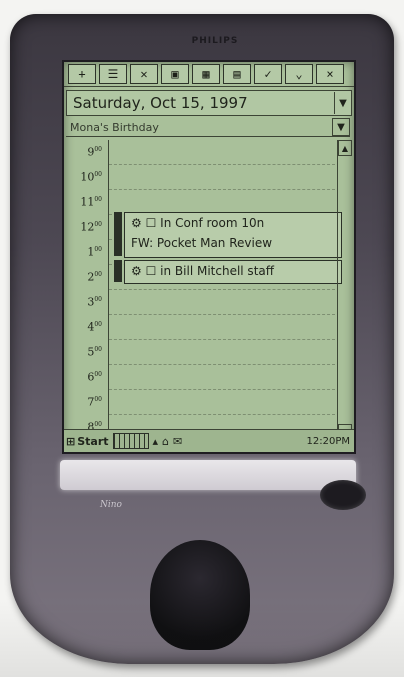 The width and height of the screenshot is (404, 677). I want to click on check-button: ✓, so click(268, 74).